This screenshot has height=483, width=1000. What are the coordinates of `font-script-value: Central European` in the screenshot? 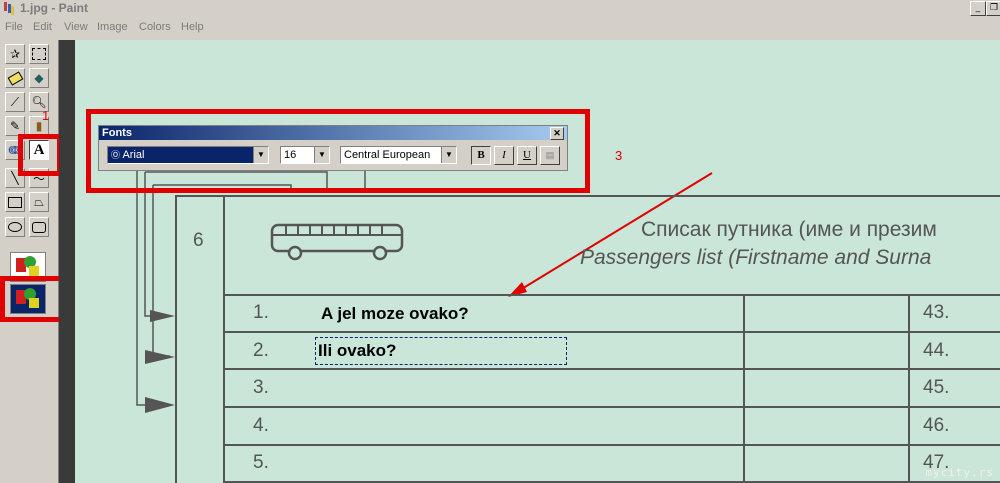 It's located at (387, 155).